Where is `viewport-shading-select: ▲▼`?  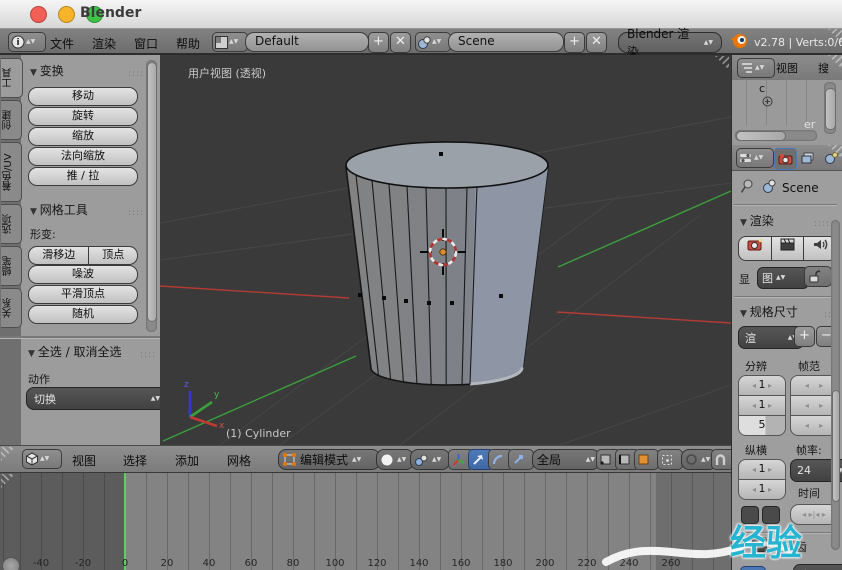
viewport-shading-select: ▲▼ is located at coordinates (395, 459).